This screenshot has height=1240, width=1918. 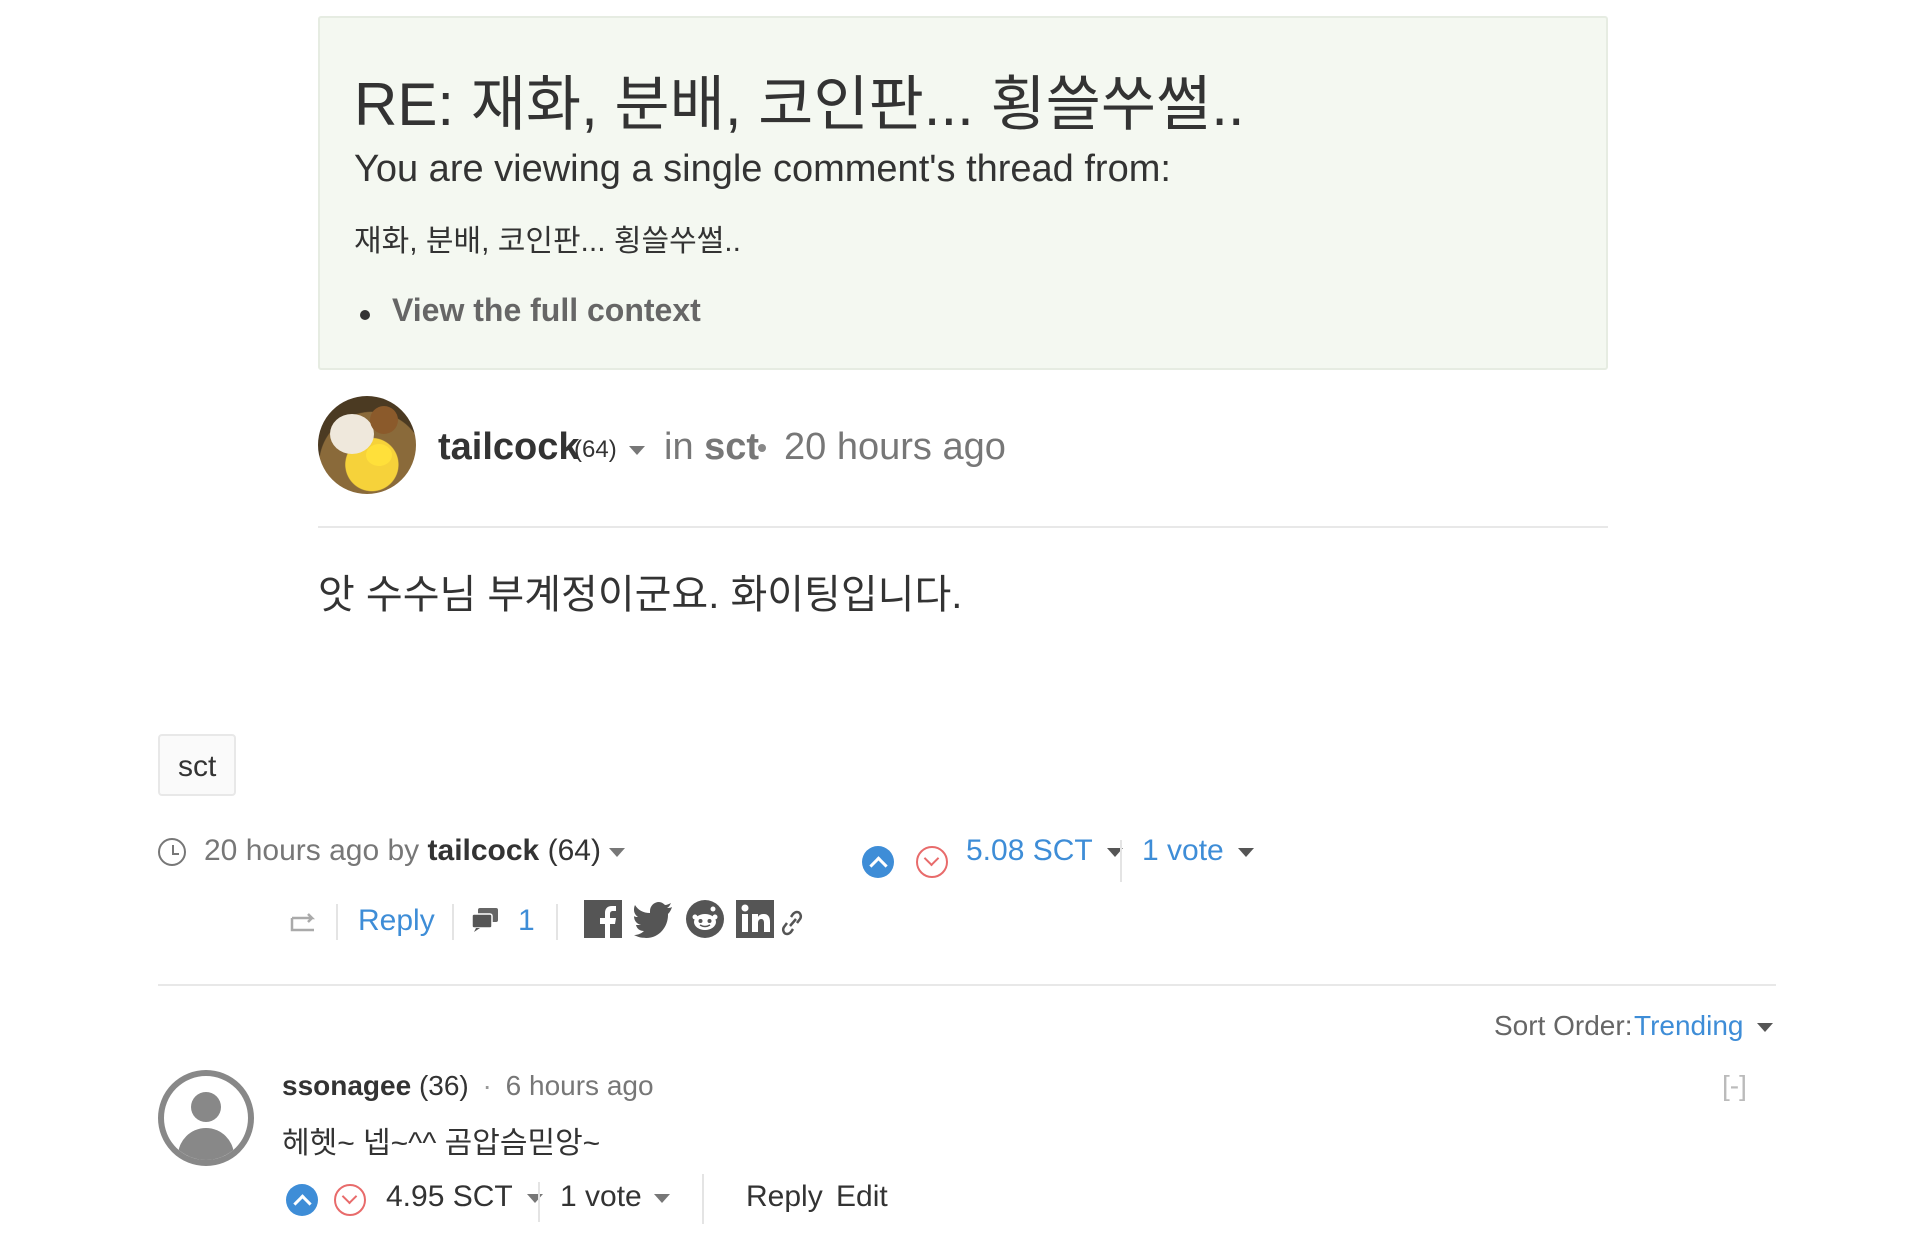 I want to click on sort-dropdown-caret-icon, so click(x=1765, y=1028).